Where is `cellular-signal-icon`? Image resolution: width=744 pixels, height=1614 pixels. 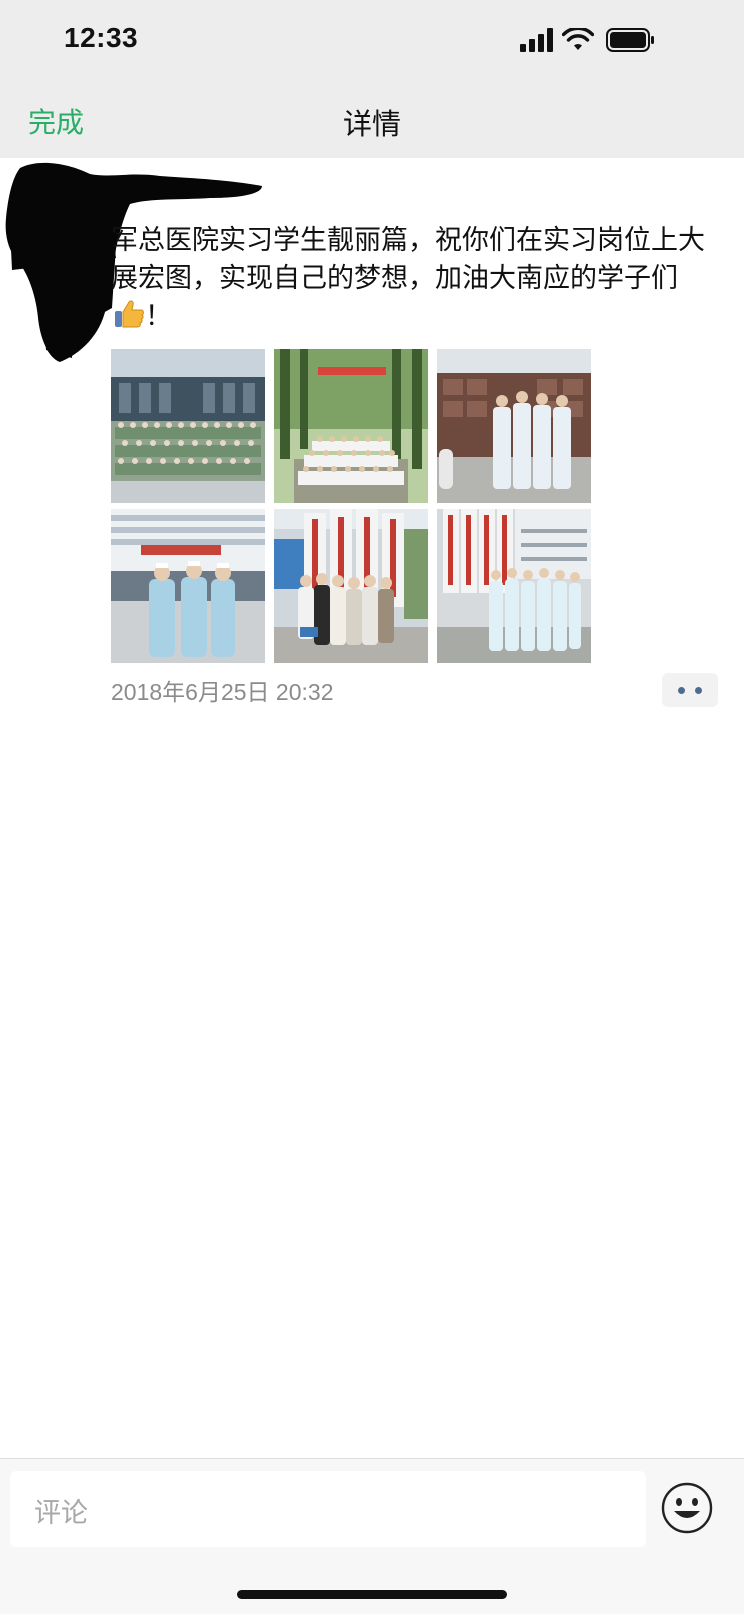 cellular-signal-icon is located at coordinates (536, 40).